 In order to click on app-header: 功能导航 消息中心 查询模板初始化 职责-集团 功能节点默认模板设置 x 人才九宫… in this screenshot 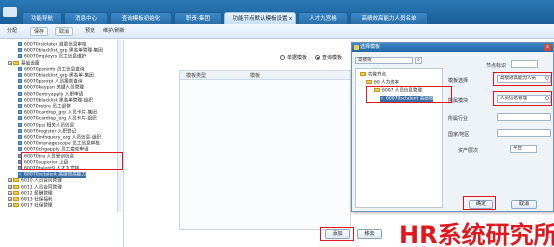, I will do `click(277, 12)`.